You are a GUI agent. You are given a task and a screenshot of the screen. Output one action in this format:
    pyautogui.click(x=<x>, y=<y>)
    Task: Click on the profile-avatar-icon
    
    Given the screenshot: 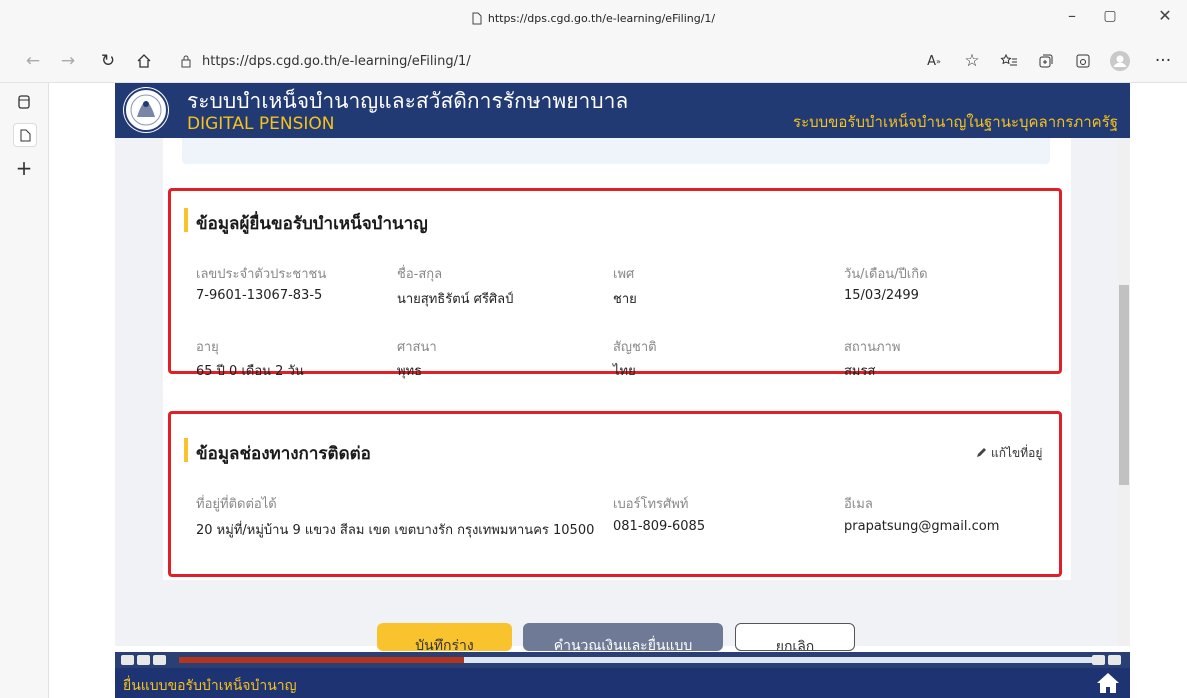 What is the action you would take?
    pyautogui.click(x=1120, y=61)
    